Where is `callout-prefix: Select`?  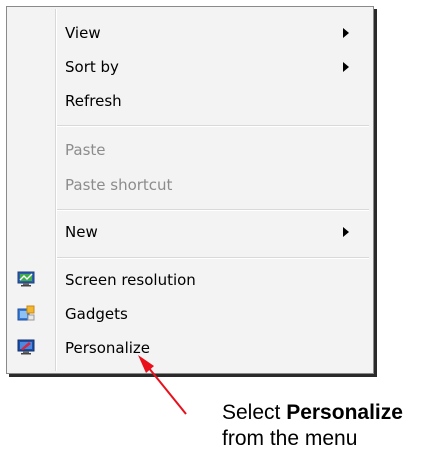
callout-prefix: Select is located at coordinates (254, 412).